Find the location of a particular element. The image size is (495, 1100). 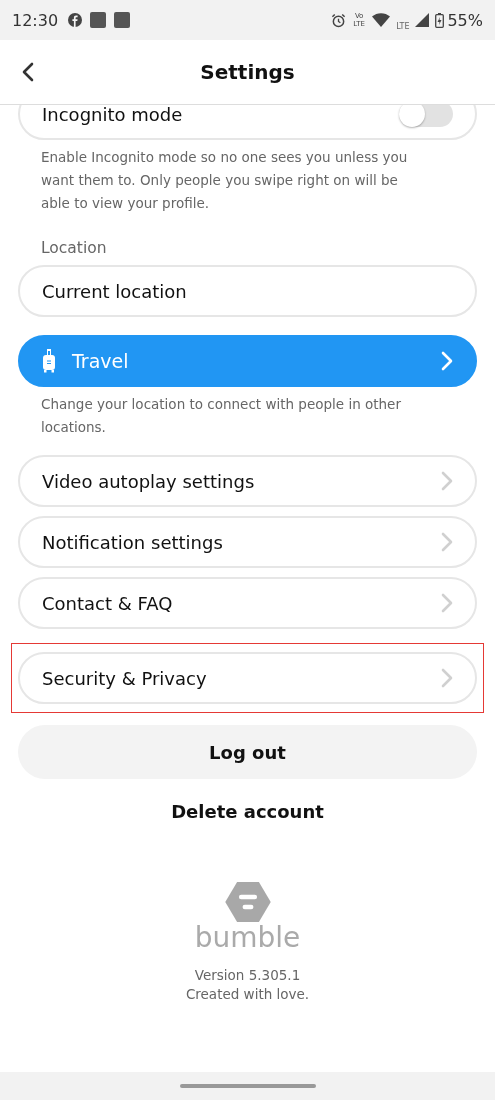

settings-row: Security & Privacy is located at coordinates (247, 678).